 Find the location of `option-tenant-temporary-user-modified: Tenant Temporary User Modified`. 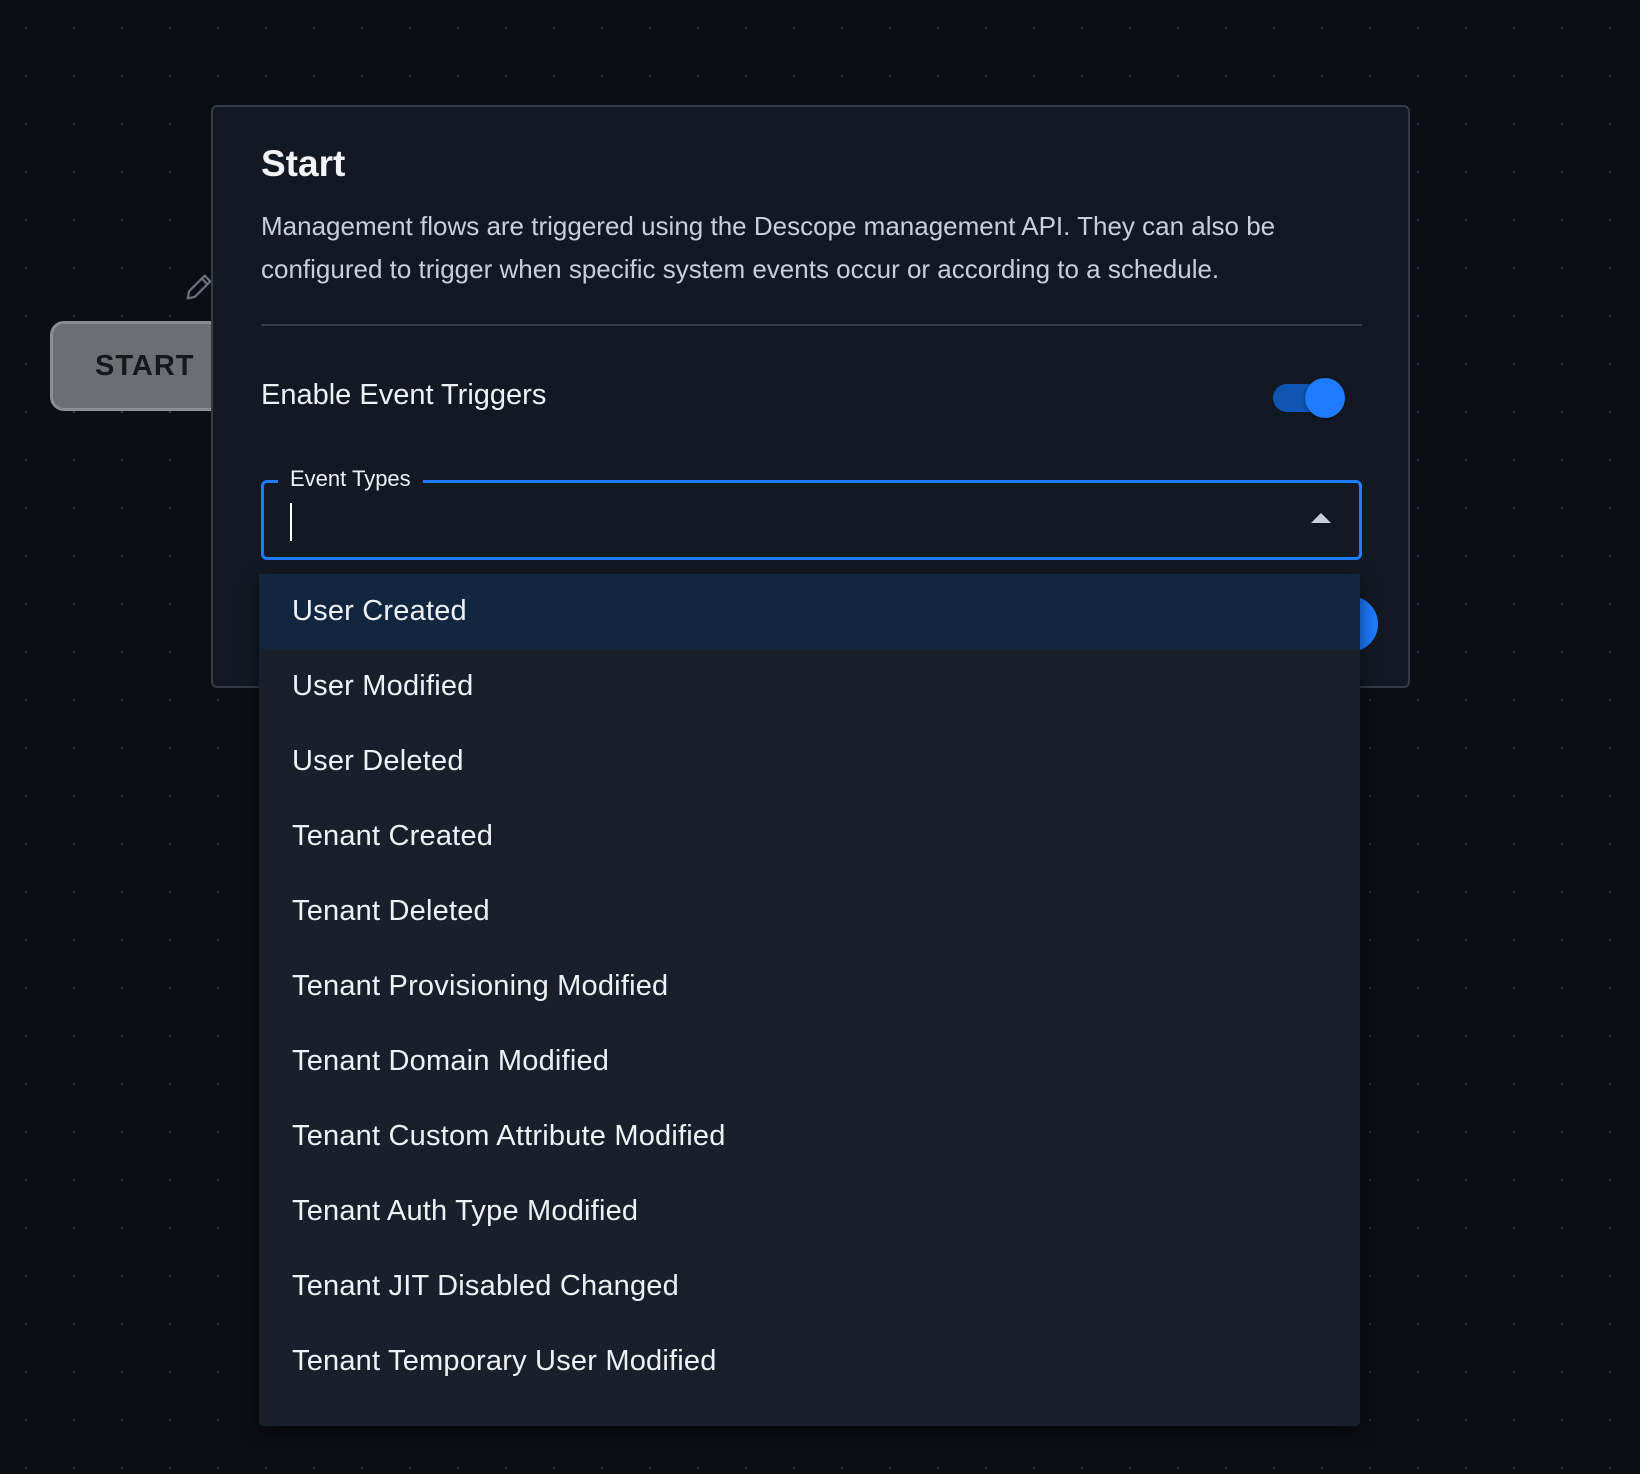

option-tenant-temporary-user-modified: Tenant Temporary User Modified is located at coordinates (809, 1361).